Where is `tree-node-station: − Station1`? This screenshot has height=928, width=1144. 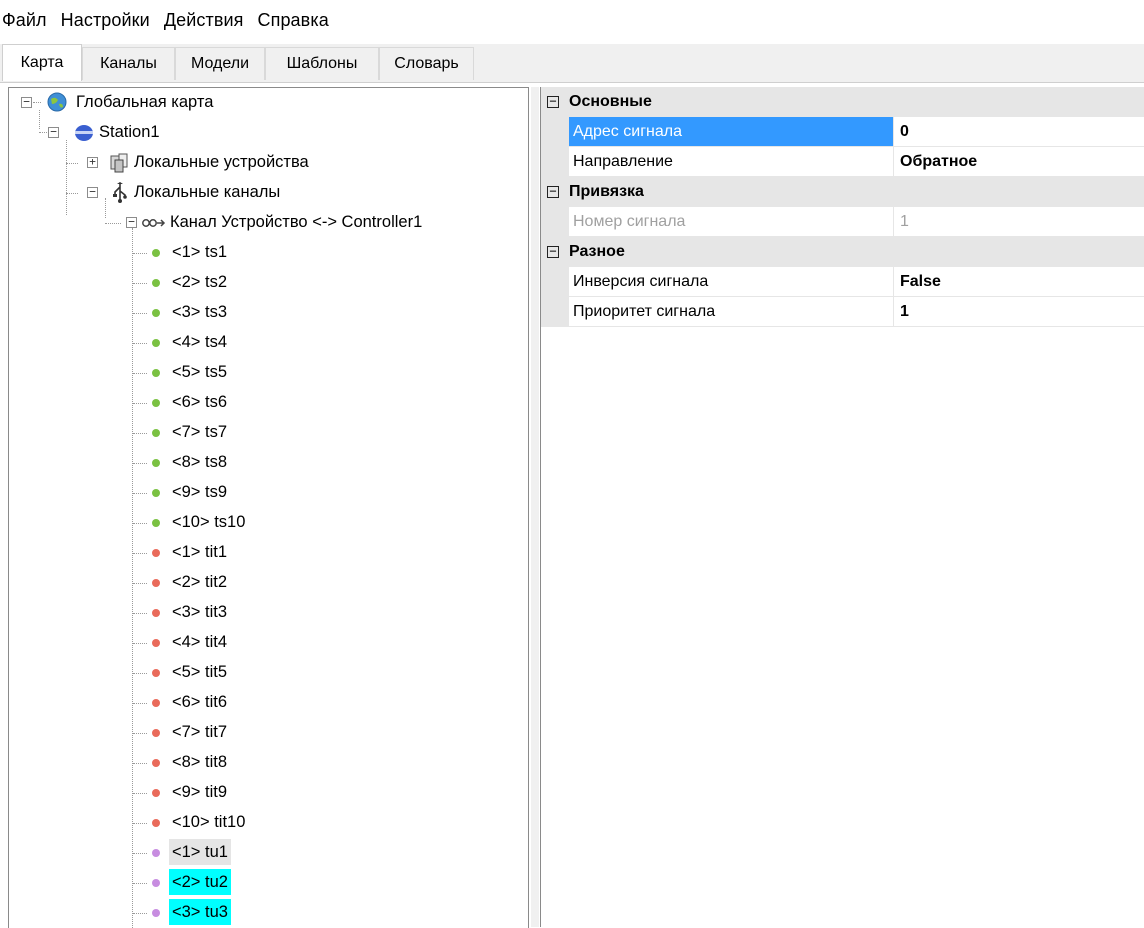 tree-node-station: − Station1 is located at coordinates (105, 132).